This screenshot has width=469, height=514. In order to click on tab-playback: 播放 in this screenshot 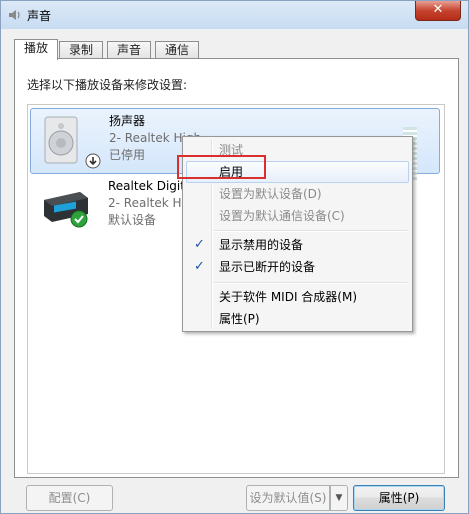, I will do `click(36, 49)`.